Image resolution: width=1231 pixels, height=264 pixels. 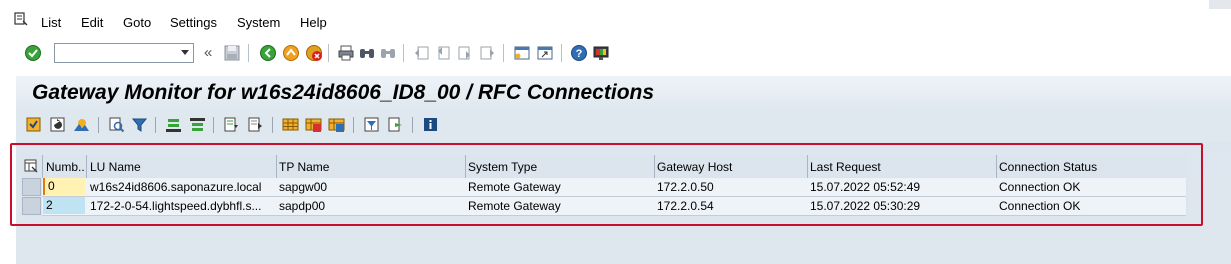 I want to click on menu-settings: Settings, so click(x=193, y=23).